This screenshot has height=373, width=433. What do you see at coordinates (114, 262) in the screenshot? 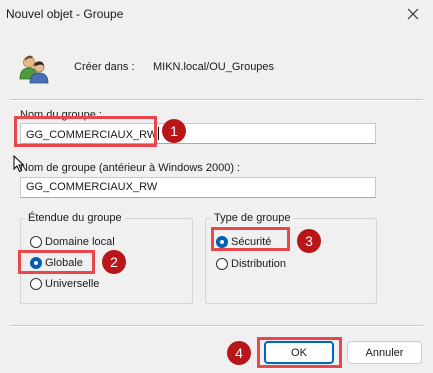
I see `step-badge-2: 2` at bounding box center [114, 262].